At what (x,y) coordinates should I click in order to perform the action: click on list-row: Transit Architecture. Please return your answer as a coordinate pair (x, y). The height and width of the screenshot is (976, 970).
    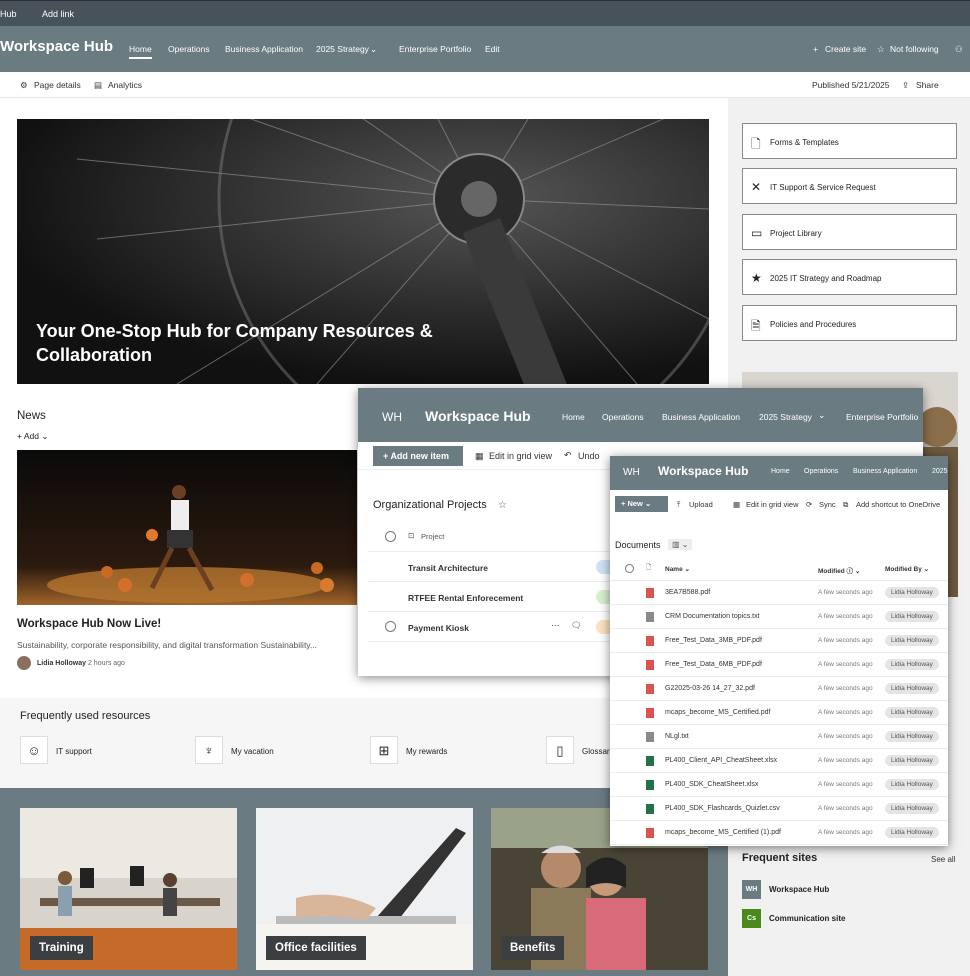
    Looking at the image, I should click on (498, 567).